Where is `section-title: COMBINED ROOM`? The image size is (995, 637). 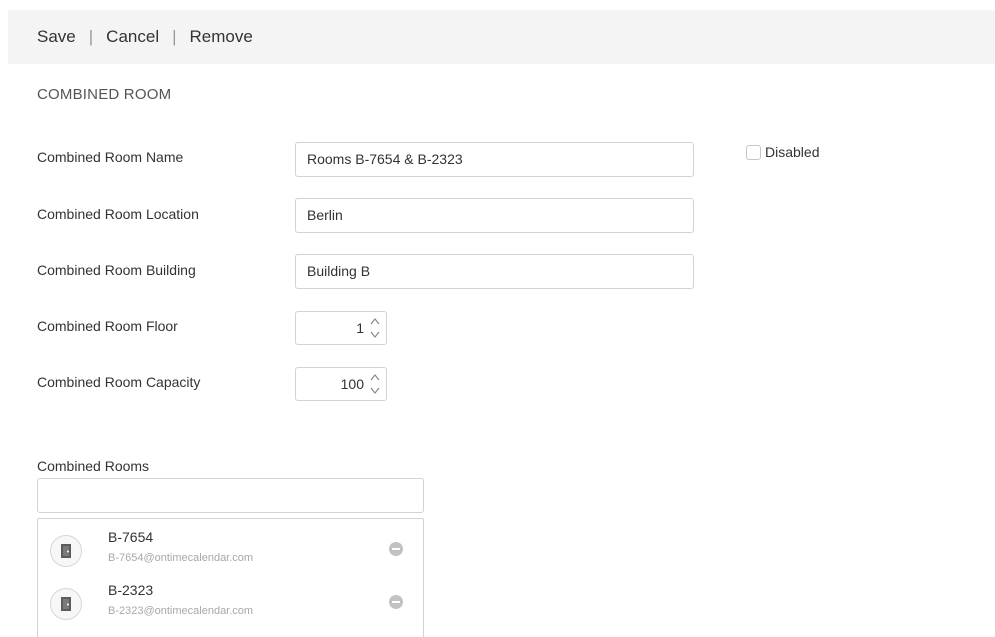 section-title: COMBINED ROOM is located at coordinates (104, 94).